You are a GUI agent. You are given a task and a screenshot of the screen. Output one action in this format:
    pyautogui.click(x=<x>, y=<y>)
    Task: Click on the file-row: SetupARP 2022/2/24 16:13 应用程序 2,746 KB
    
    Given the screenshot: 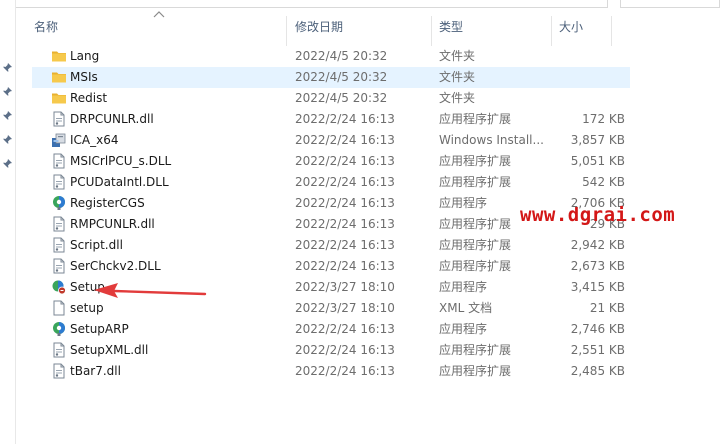 What is the action you would take?
    pyautogui.click(x=331, y=329)
    